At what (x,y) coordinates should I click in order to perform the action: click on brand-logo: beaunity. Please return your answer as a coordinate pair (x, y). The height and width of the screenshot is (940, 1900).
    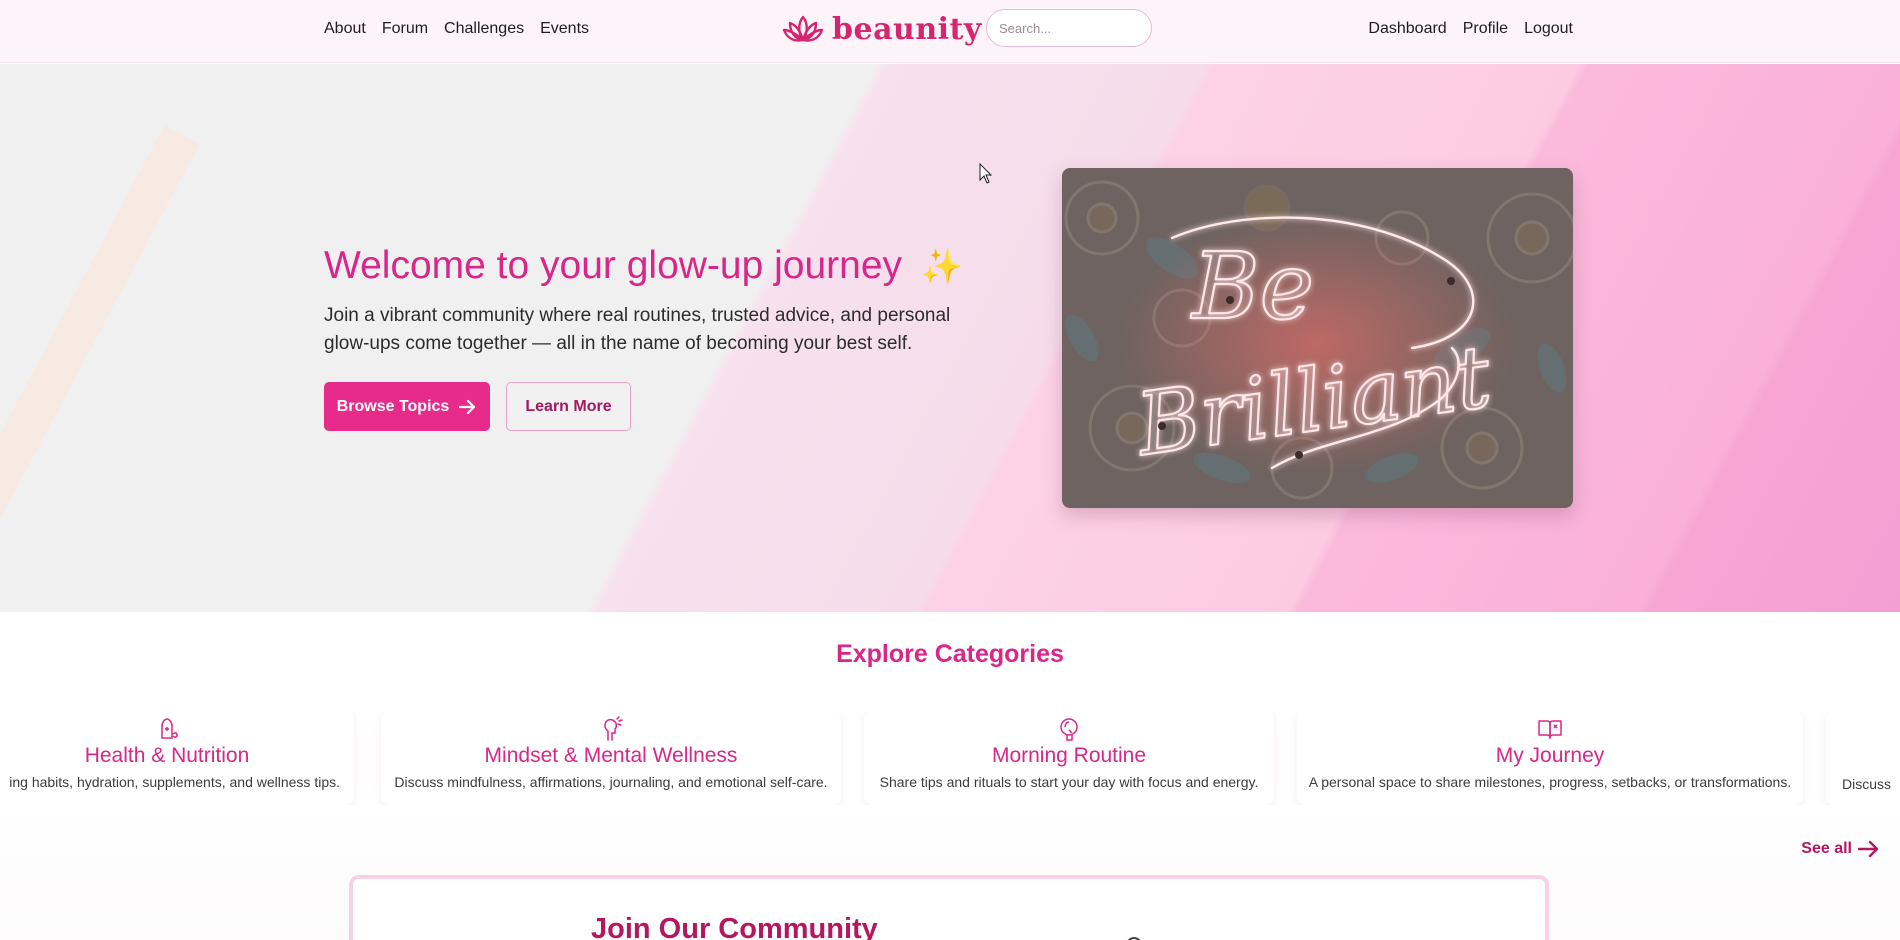
    Looking at the image, I should click on (882, 29).